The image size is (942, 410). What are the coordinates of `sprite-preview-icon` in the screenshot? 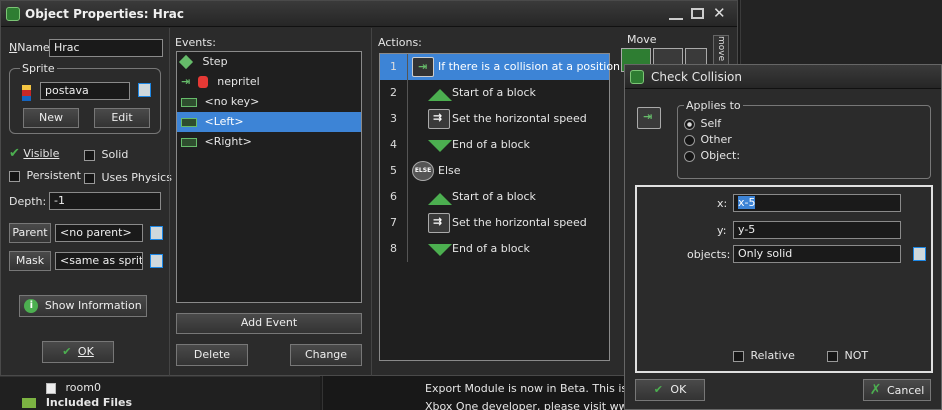 It's located at (26, 93).